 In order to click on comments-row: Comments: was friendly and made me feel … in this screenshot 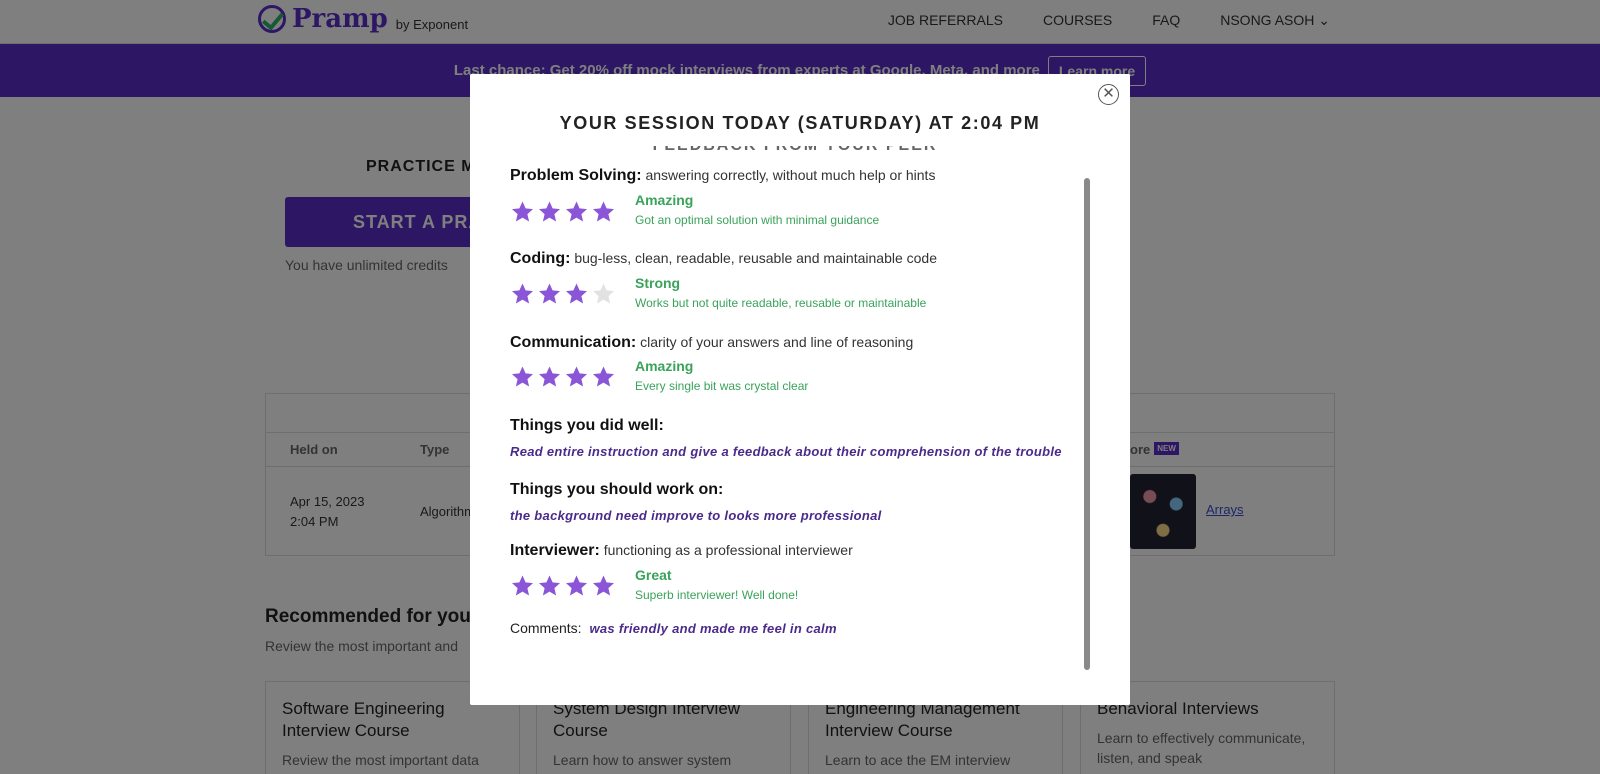, I will do `click(673, 628)`.